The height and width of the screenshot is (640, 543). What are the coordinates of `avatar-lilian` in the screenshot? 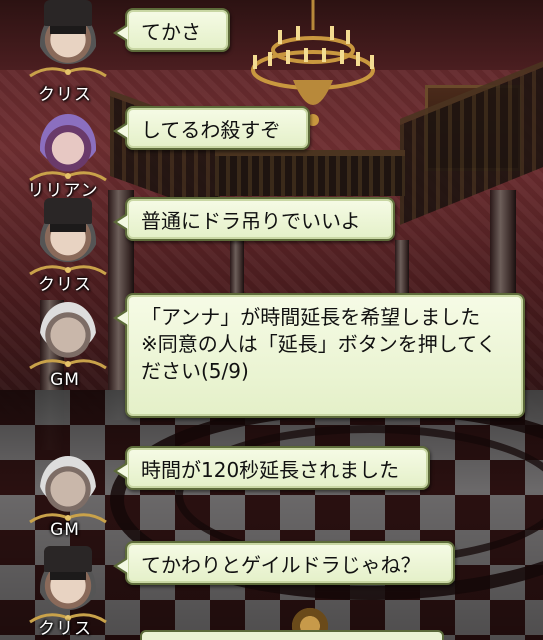 It's located at (67, 148).